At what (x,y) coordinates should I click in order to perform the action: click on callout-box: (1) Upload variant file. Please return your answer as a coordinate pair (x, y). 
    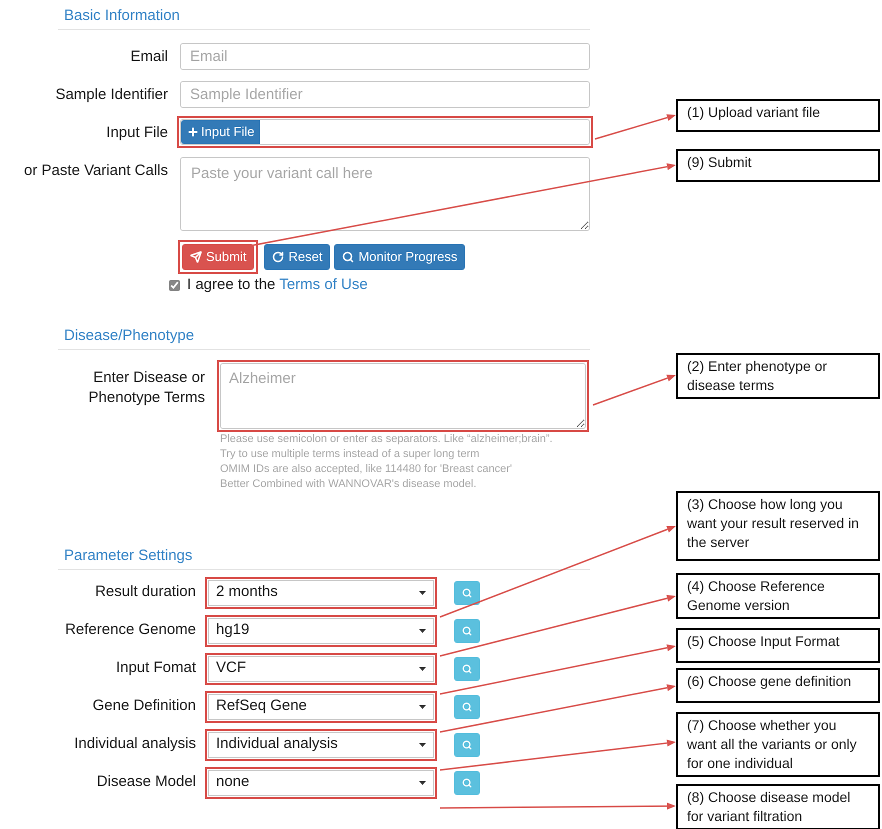
    Looking at the image, I should click on (778, 115).